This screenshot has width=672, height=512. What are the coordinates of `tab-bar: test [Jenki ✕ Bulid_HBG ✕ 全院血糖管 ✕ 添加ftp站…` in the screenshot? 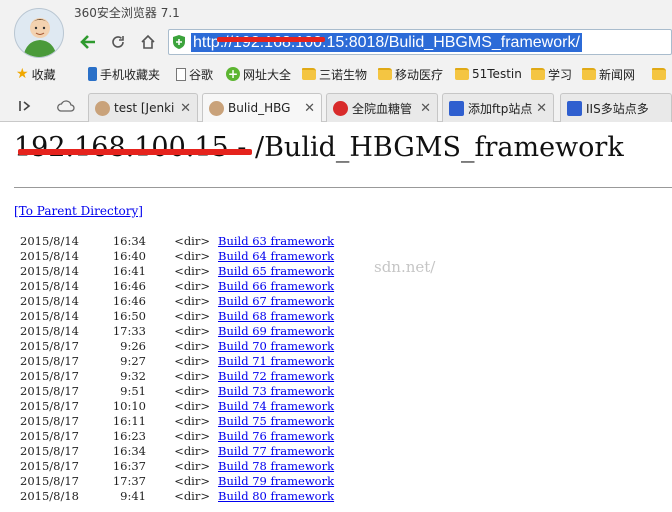 It's located at (336, 106).